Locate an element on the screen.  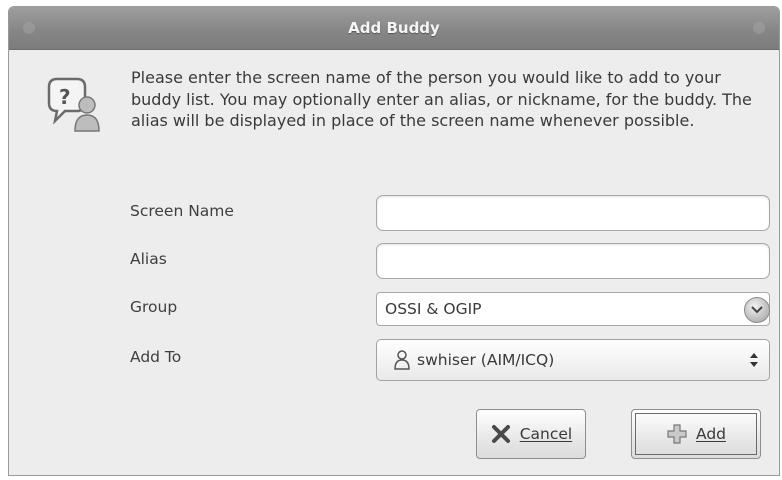
cancel-label: Cancel is located at coordinates (546, 434).